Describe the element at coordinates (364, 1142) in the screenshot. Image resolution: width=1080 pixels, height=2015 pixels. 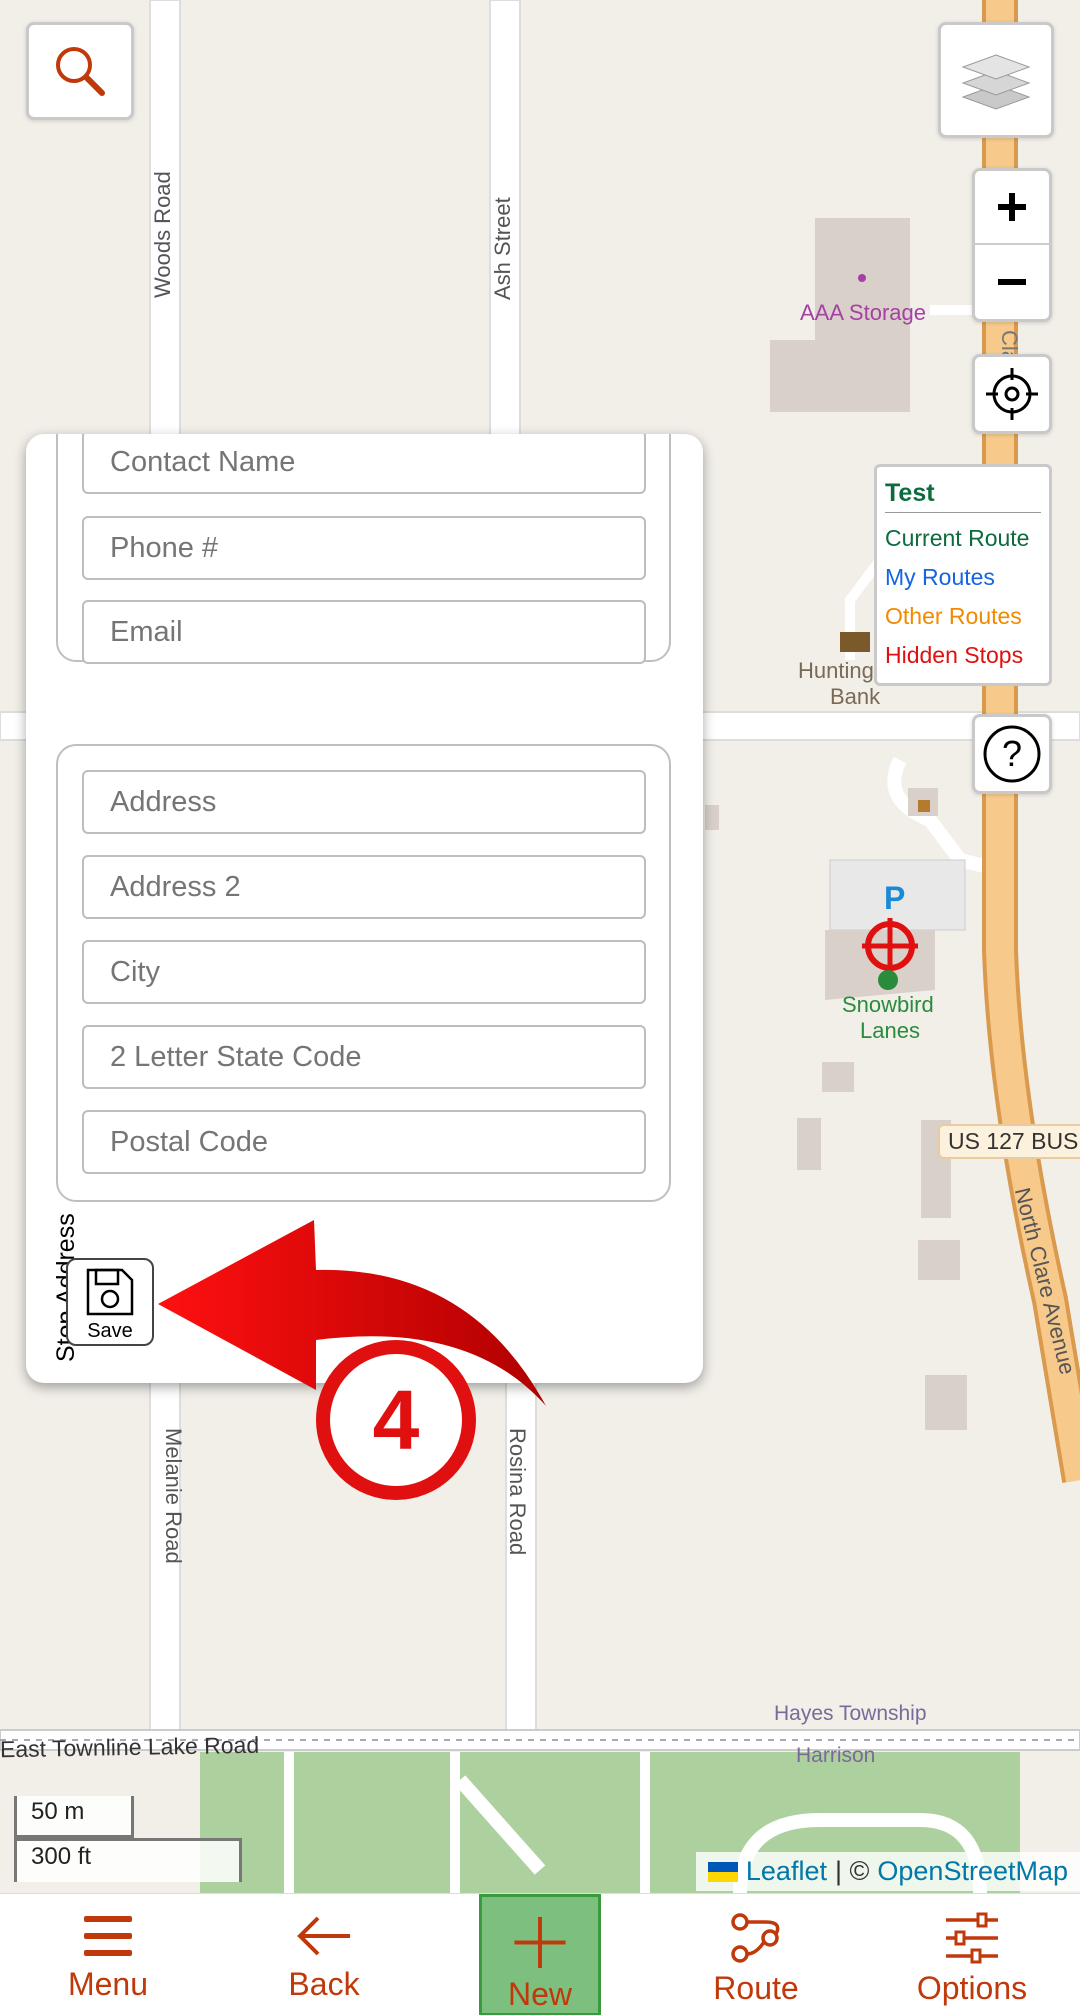
I see `postal-code-input: Postal Code` at that location.